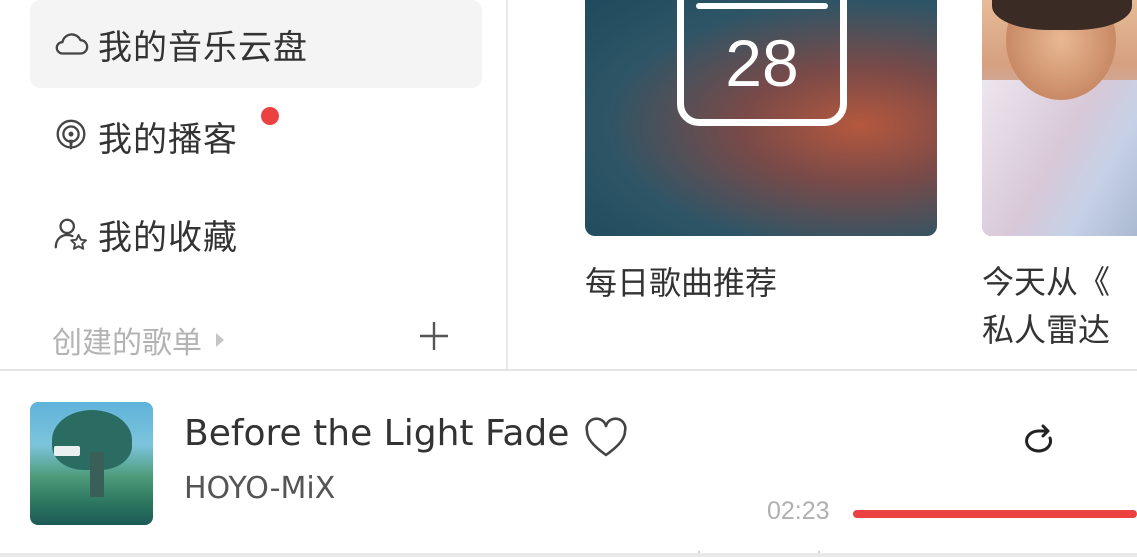 The height and width of the screenshot is (557, 1137). I want to click on artist-name: HOYO-MiX, so click(259, 488).